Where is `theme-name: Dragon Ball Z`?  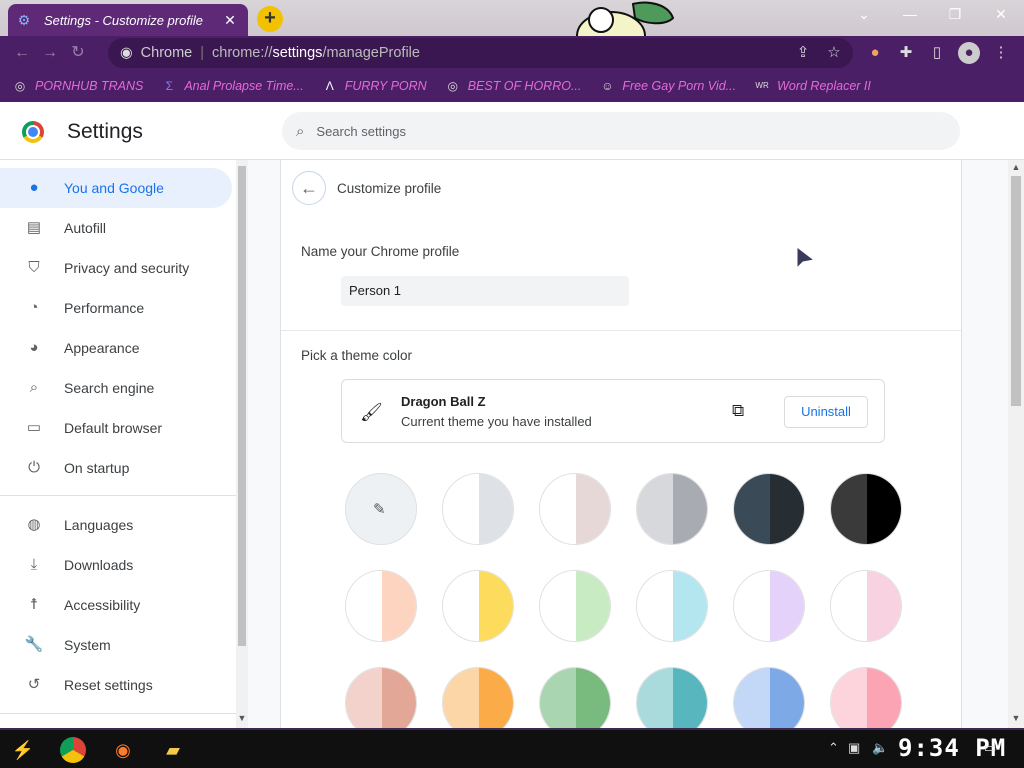
theme-name: Dragon Ball Z is located at coordinates (443, 401).